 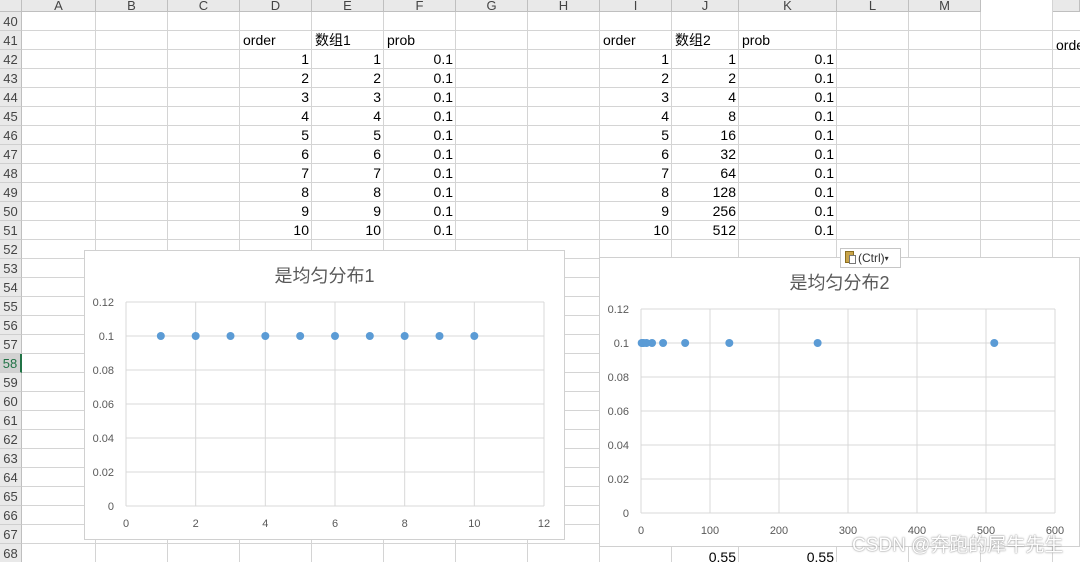 What do you see at coordinates (276, 78) in the screenshot?
I see `table1-cell: 2` at bounding box center [276, 78].